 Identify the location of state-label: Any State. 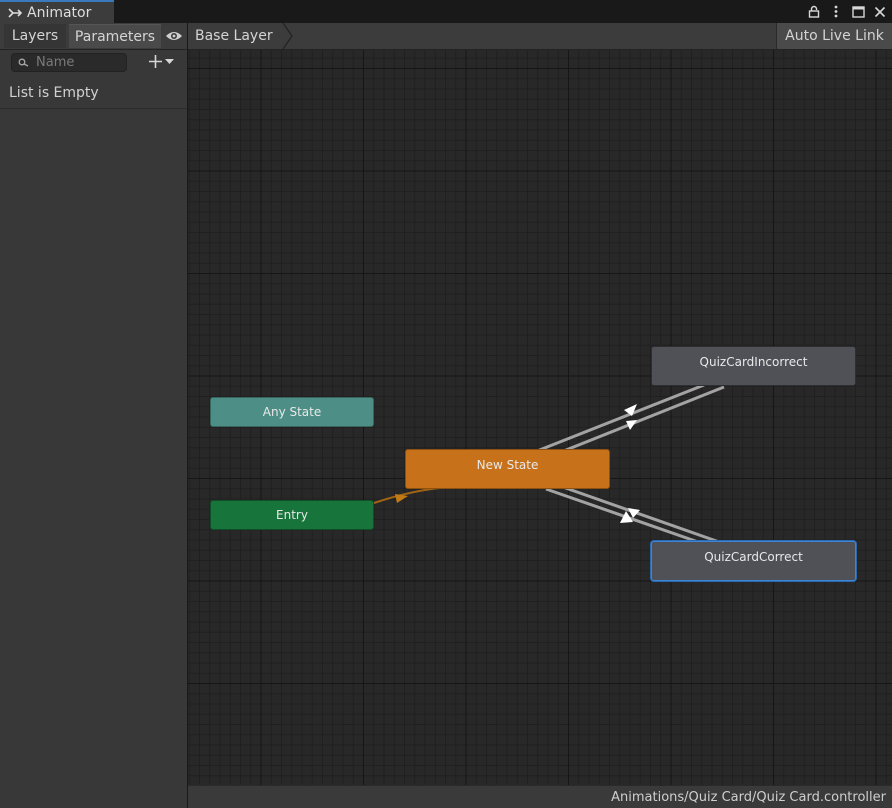
(292, 412).